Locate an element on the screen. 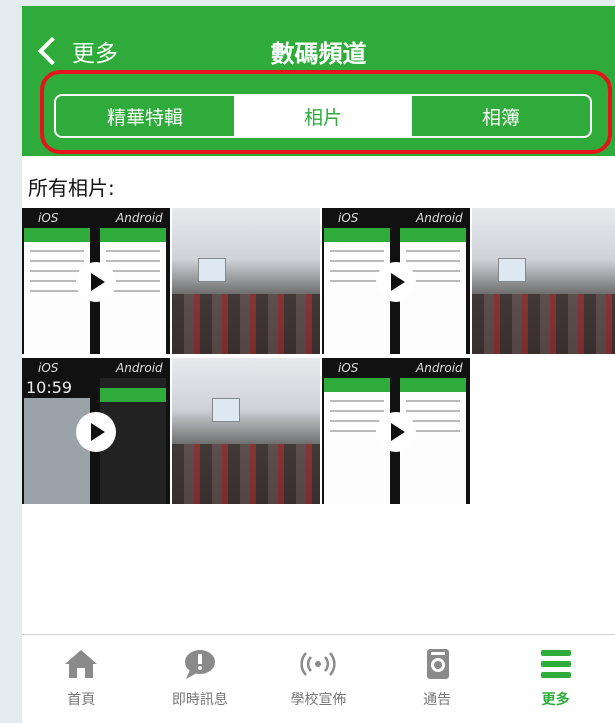  notice-icon is located at coordinates (437, 664).